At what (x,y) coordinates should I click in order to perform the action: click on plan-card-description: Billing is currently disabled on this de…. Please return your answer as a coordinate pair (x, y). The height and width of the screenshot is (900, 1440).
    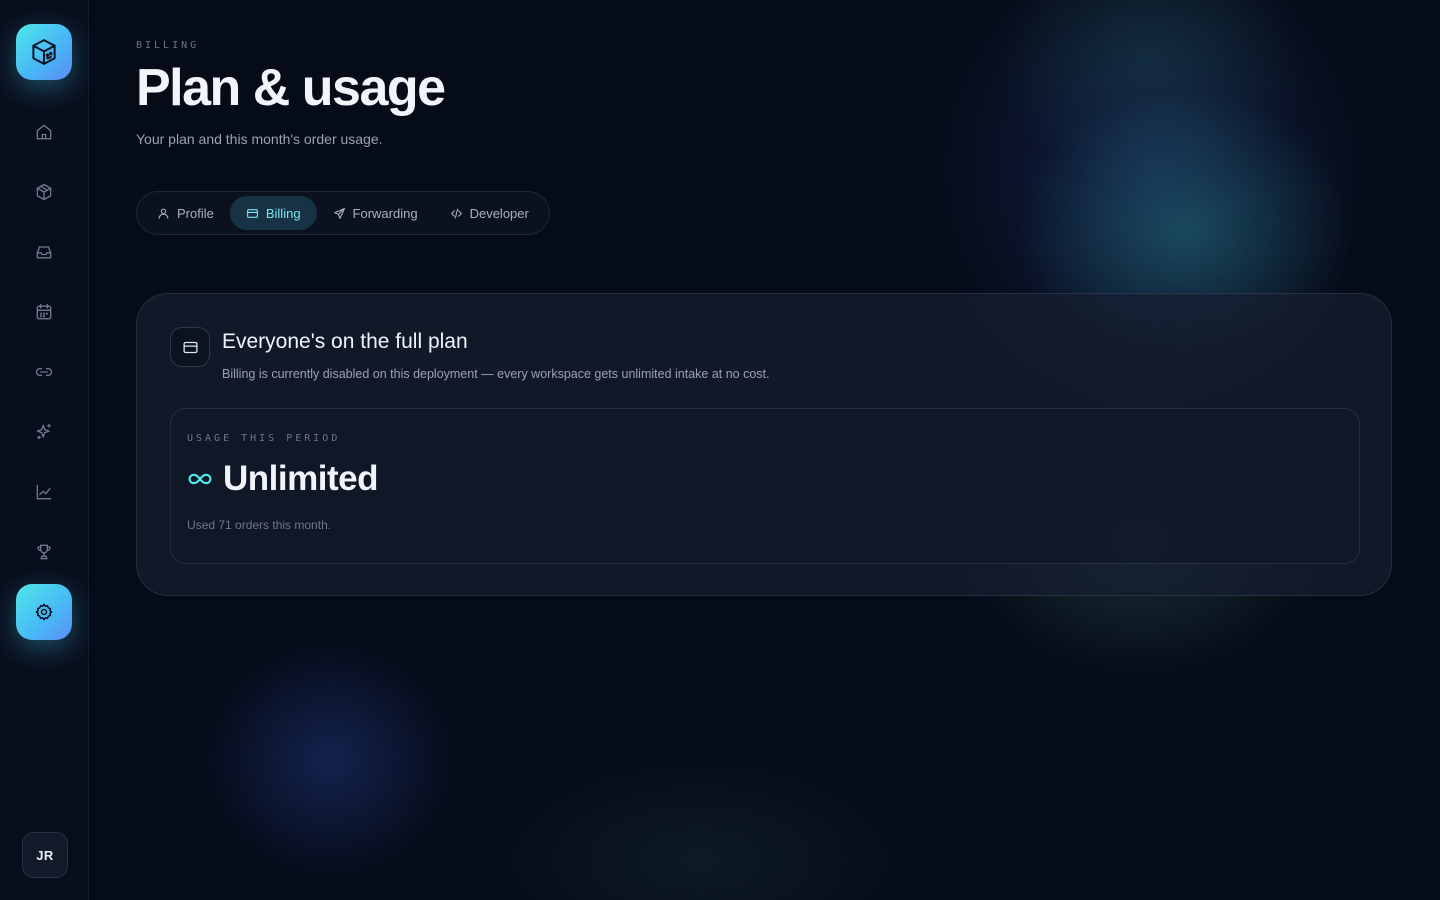
    Looking at the image, I should click on (496, 374).